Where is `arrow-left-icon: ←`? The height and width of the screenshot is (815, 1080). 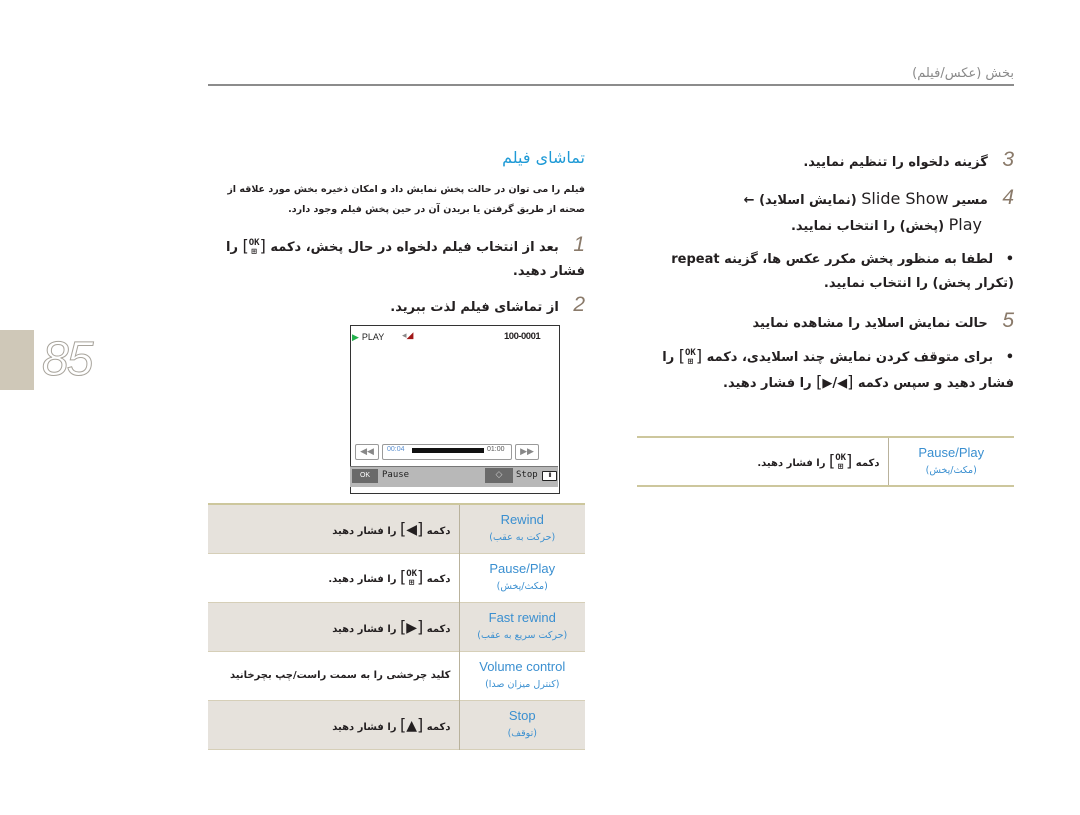 arrow-left-icon: ← is located at coordinates (749, 200).